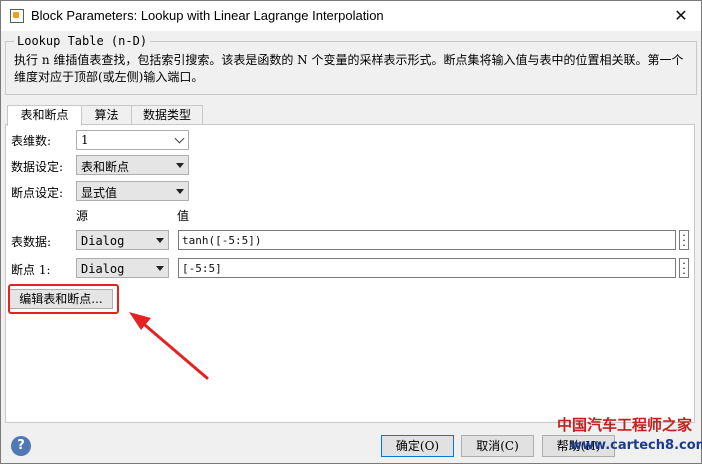 This screenshot has width=702, height=464. What do you see at coordinates (167, 115) in the screenshot?
I see `tab-data-types: 数据类型` at bounding box center [167, 115].